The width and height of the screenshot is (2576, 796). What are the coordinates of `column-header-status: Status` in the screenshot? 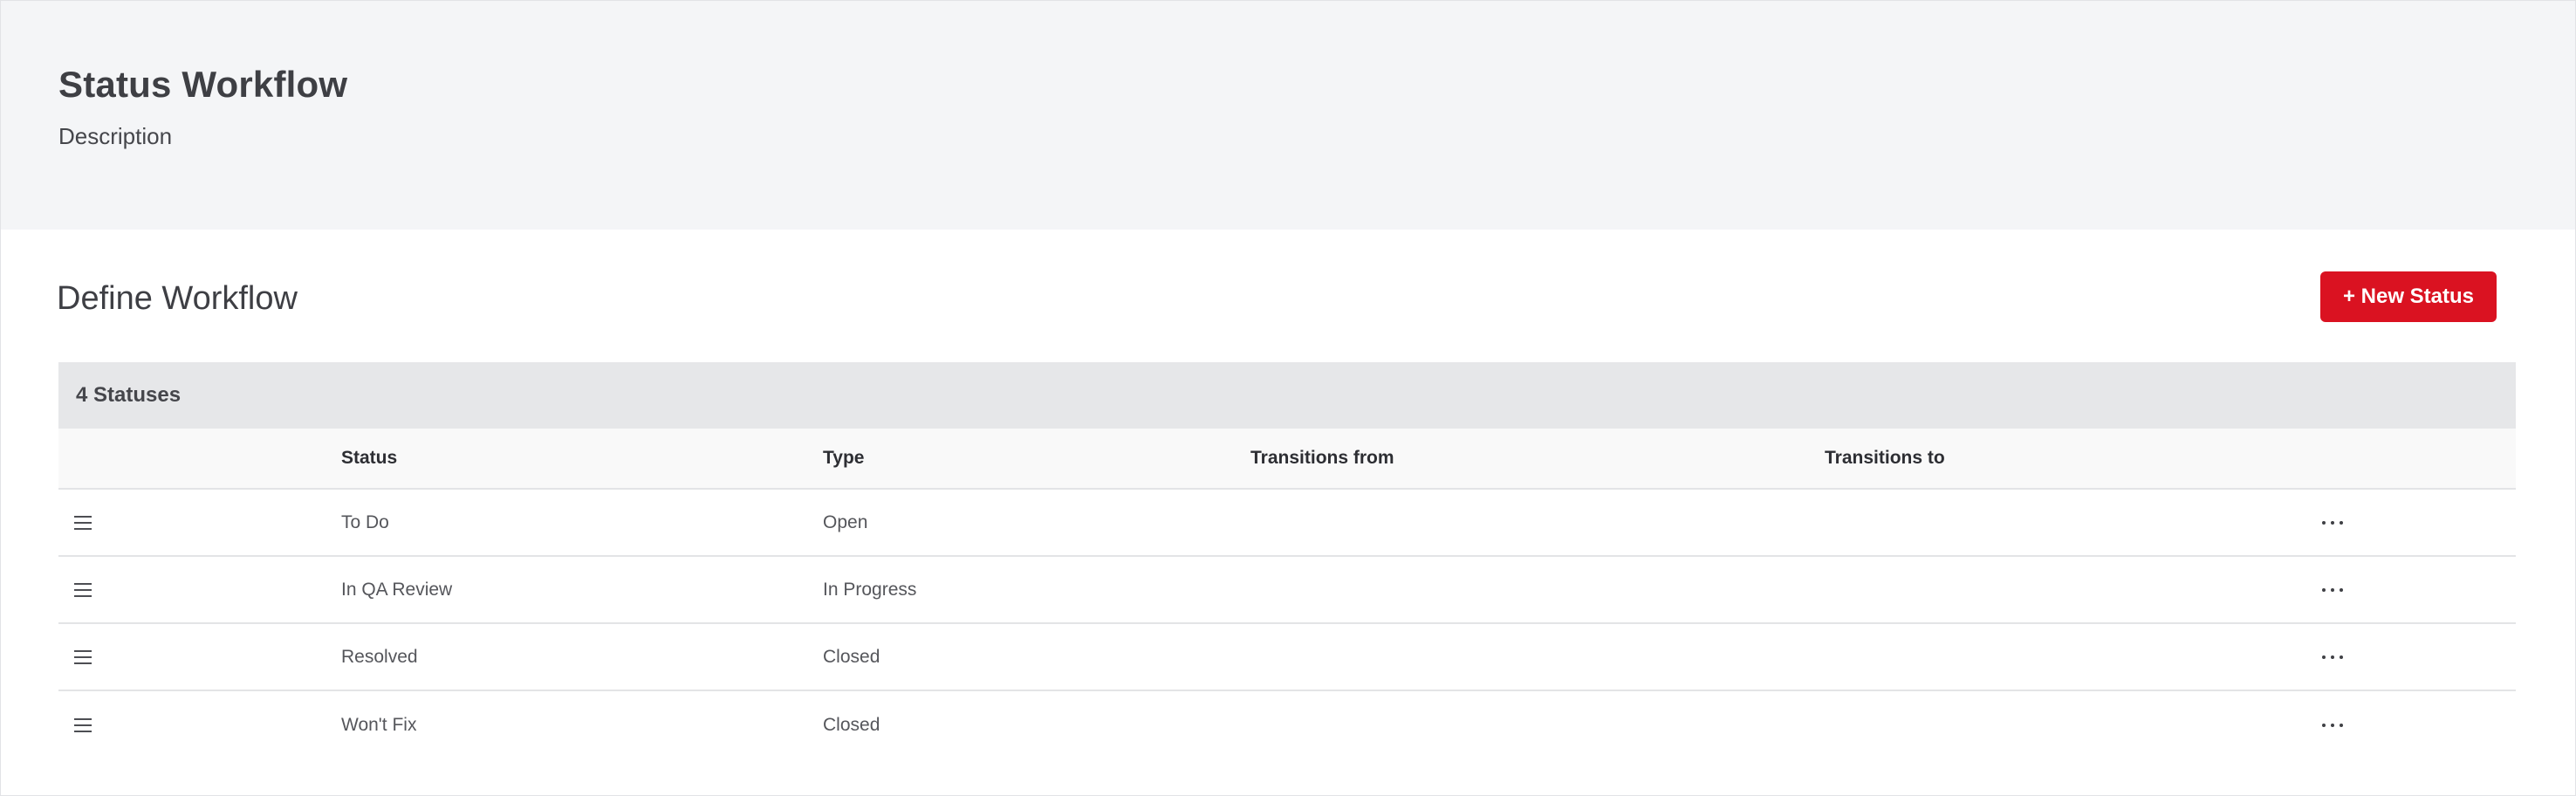 It's located at (369, 458).